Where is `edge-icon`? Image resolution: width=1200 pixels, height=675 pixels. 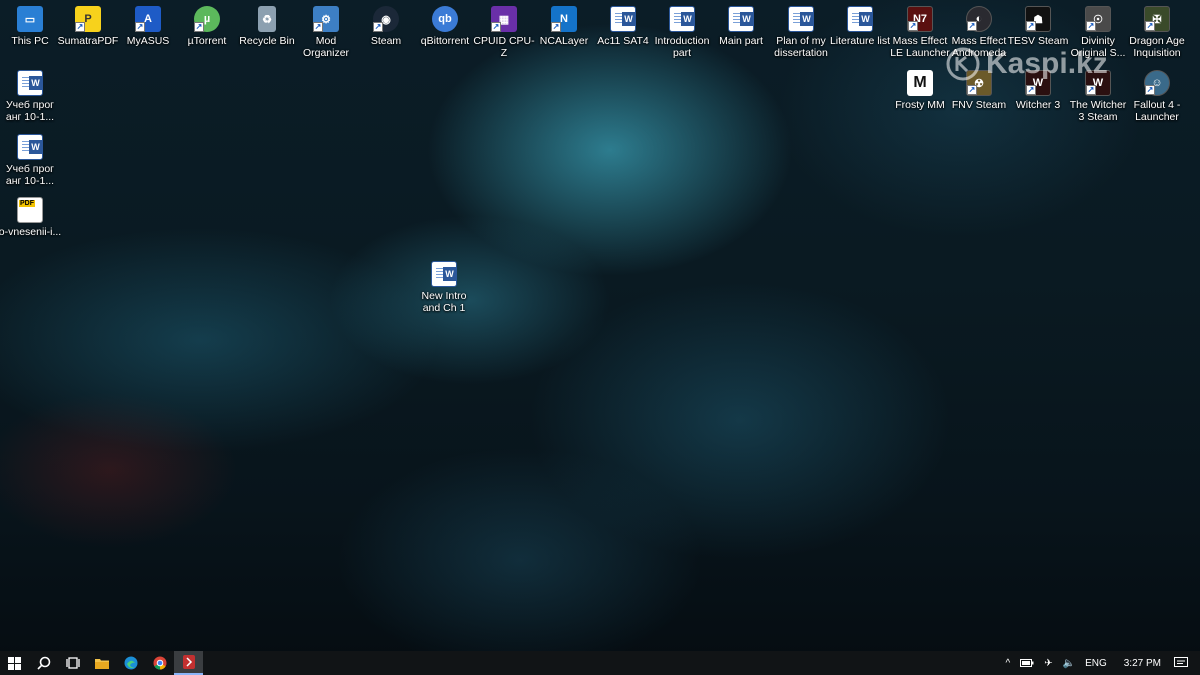
edge-icon is located at coordinates (130, 663).